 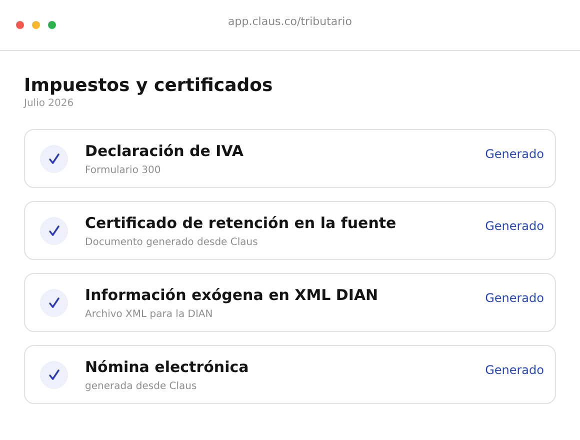 What do you see at coordinates (49, 103) in the screenshot?
I see `page-subtitle: Julio 2026` at bounding box center [49, 103].